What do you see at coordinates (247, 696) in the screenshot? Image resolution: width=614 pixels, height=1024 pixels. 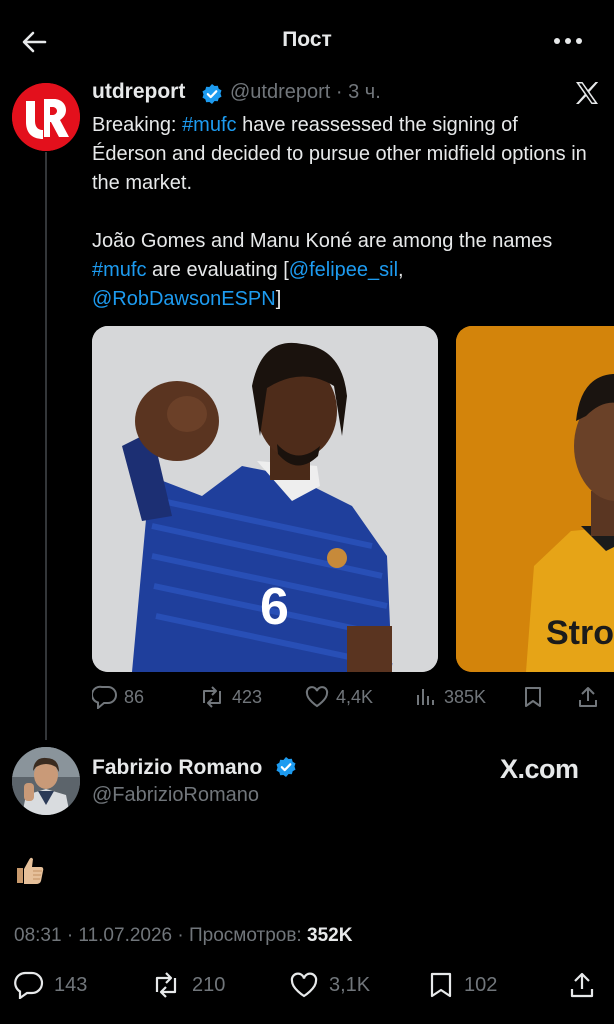 I see `repost-count: 423` at bounding box center [247, 696].